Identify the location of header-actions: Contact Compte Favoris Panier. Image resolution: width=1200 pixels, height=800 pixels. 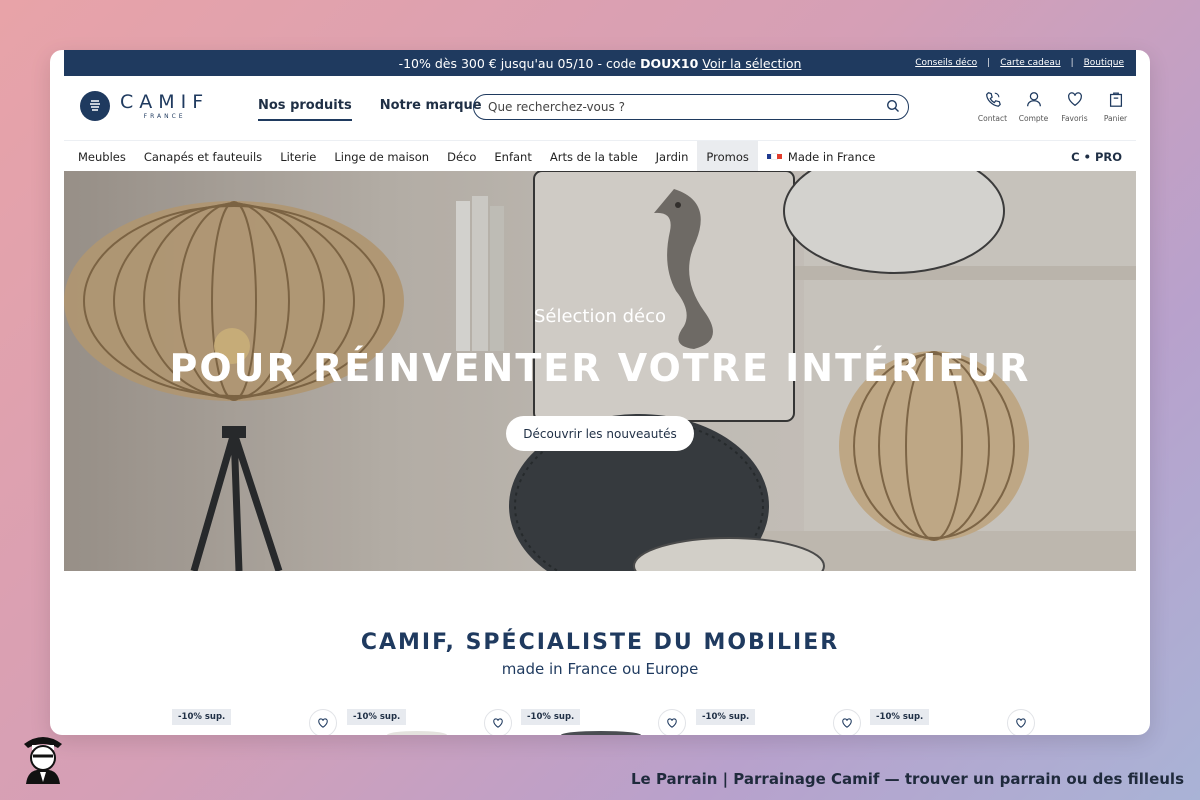
(1054, 106).